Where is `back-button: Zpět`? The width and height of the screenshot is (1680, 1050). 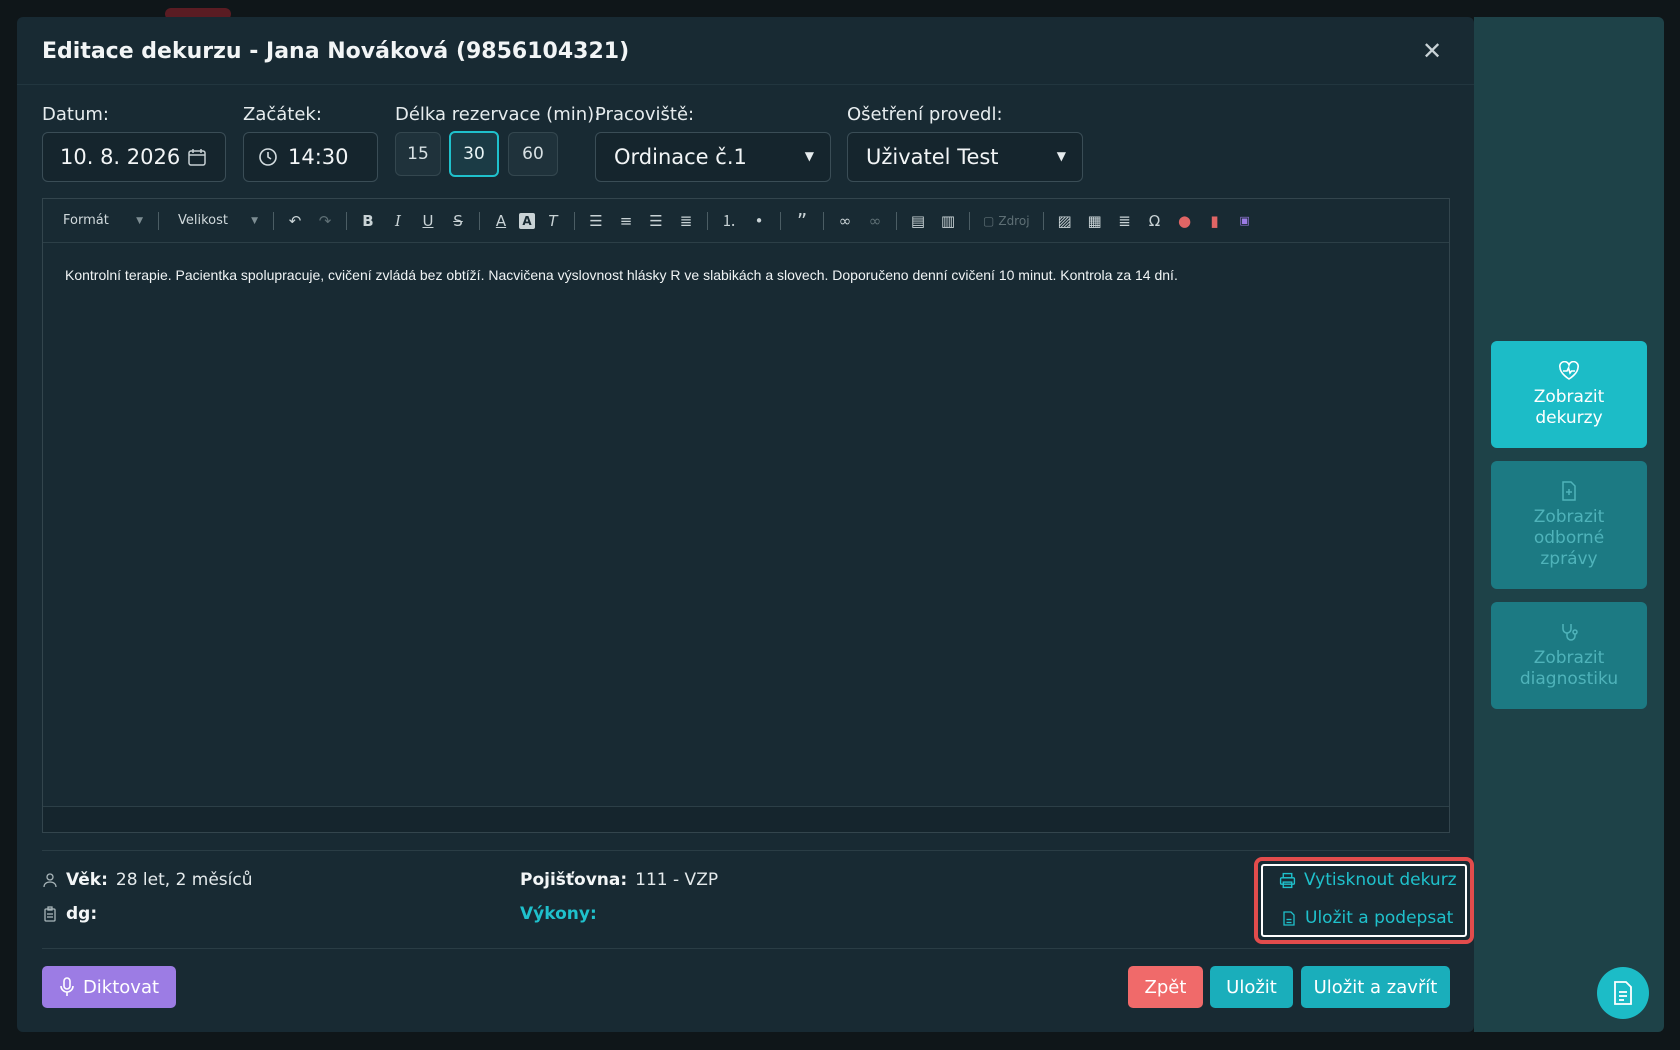 back-button: Zpět is located at coordinates (1165, 987).